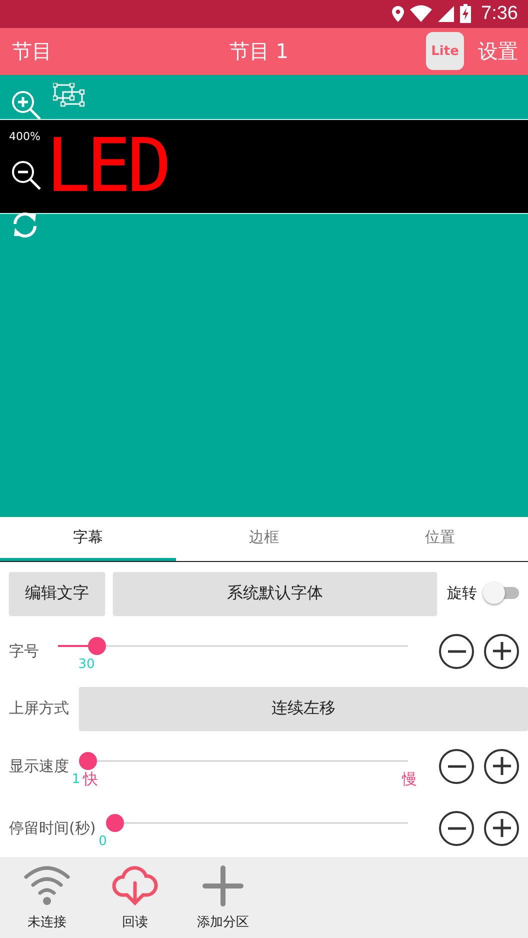  Describe the element at coordinates (446, 14) in the screenshot. I see `signal-icon` at that location.